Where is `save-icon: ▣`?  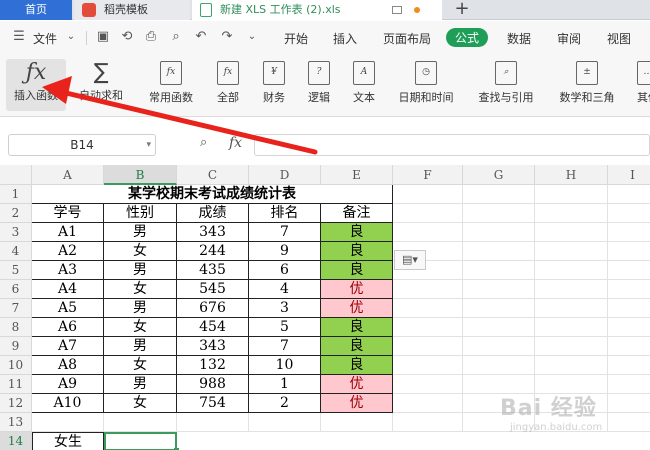
save-icon: ▣ is located at coordinates (103, 37).